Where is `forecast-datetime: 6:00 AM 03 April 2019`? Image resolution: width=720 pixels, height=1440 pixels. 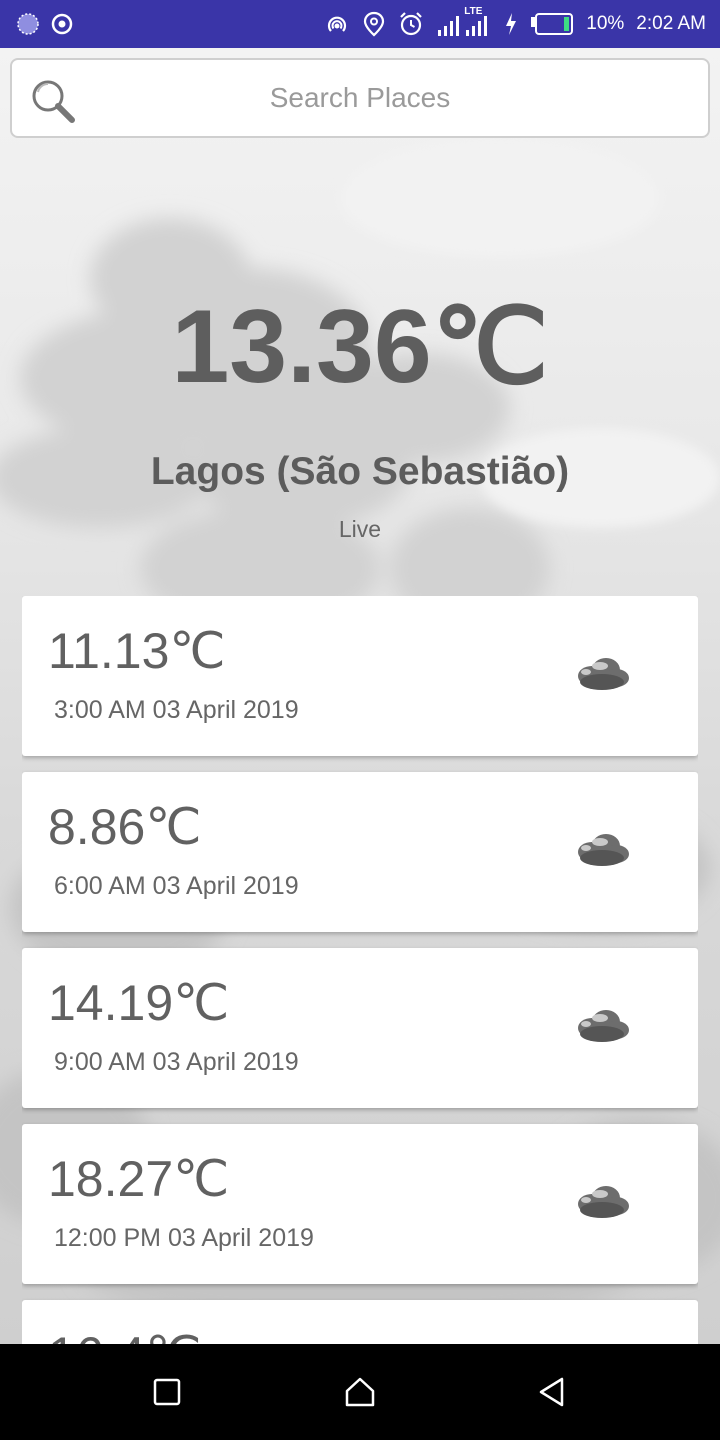 forecast-datetime: 6:00 AM 03 April 2019 is located at coordinates (176, 886).